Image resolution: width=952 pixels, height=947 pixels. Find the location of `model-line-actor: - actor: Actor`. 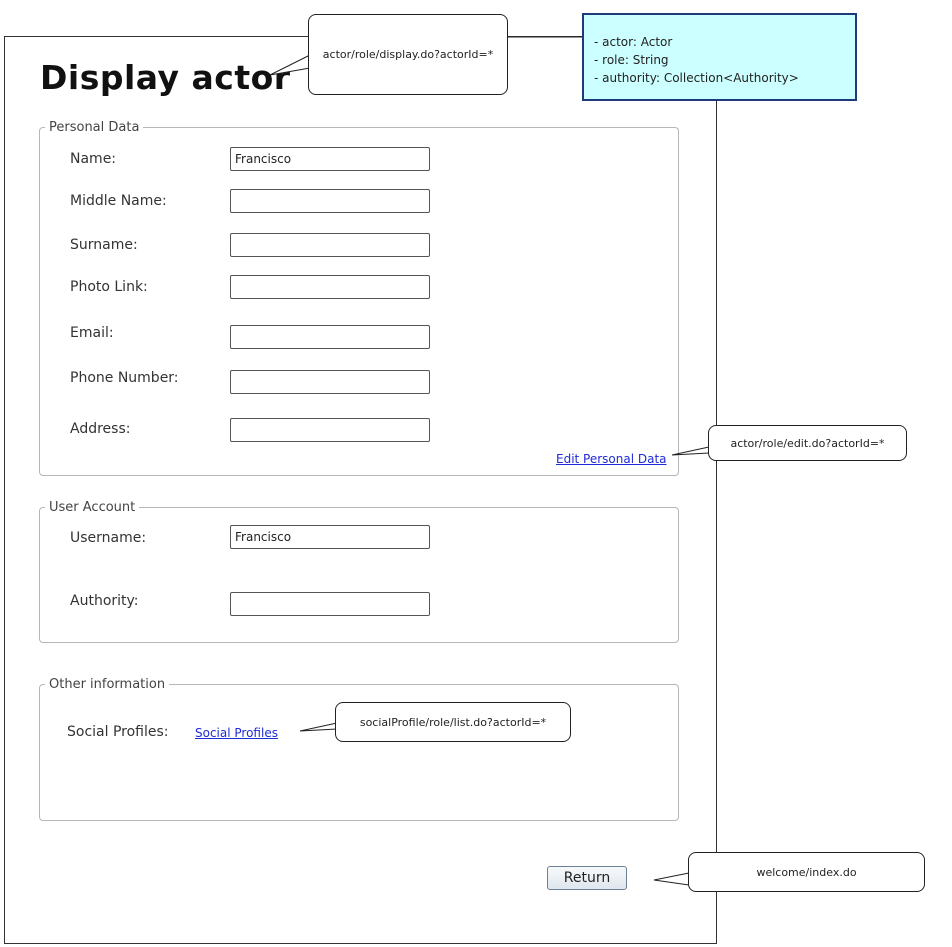

model-line-actor: - actor: Actor is located at coordinates (633, 42).